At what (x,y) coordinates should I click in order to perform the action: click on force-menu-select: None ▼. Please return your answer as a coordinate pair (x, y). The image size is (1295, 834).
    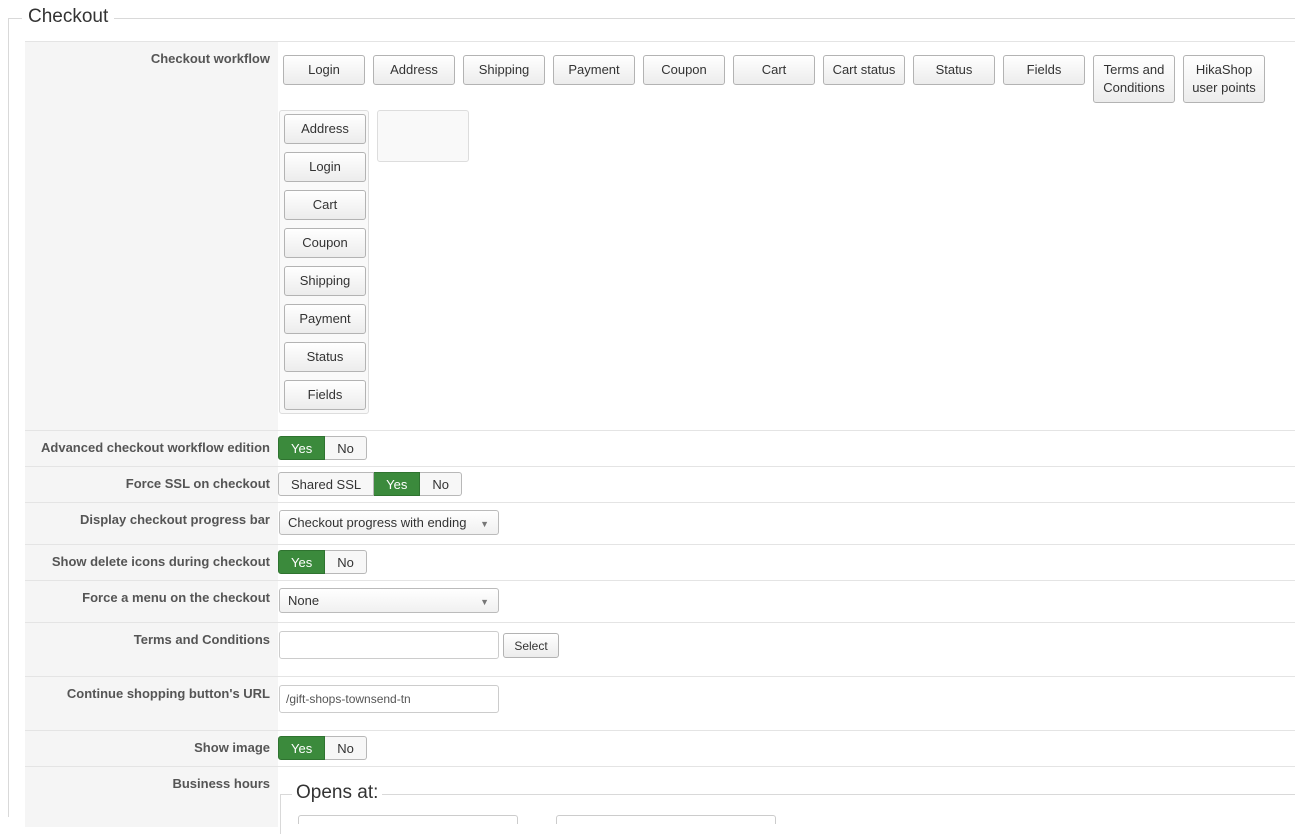
    Looking at the image, I should click on (389, 600).